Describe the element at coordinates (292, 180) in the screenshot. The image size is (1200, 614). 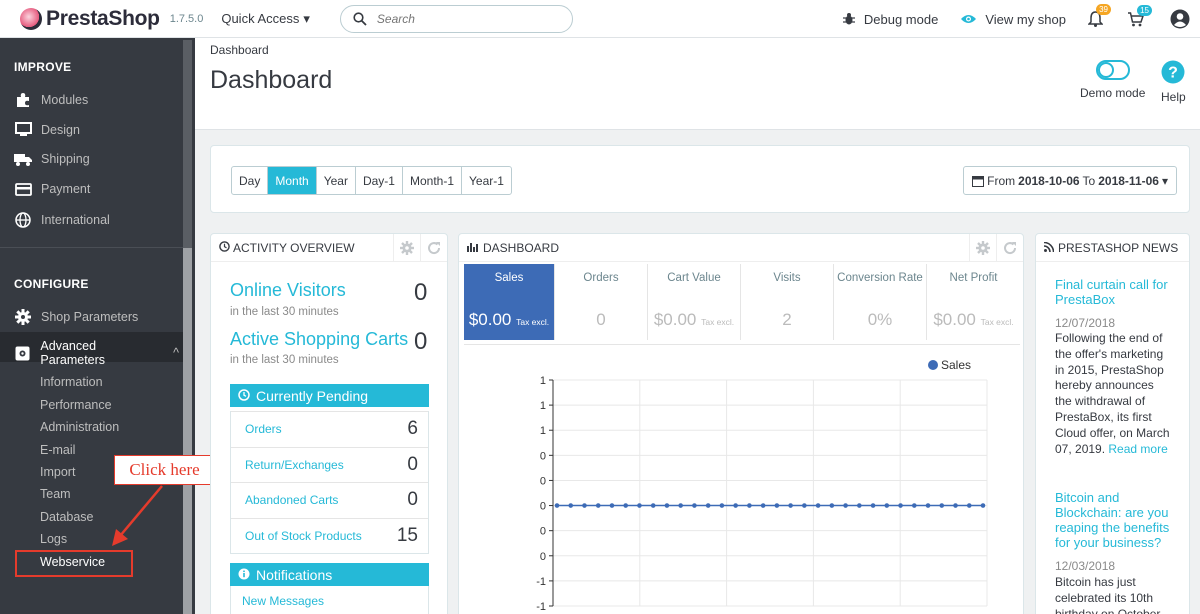
I see `period-month-button: Month` at that location.